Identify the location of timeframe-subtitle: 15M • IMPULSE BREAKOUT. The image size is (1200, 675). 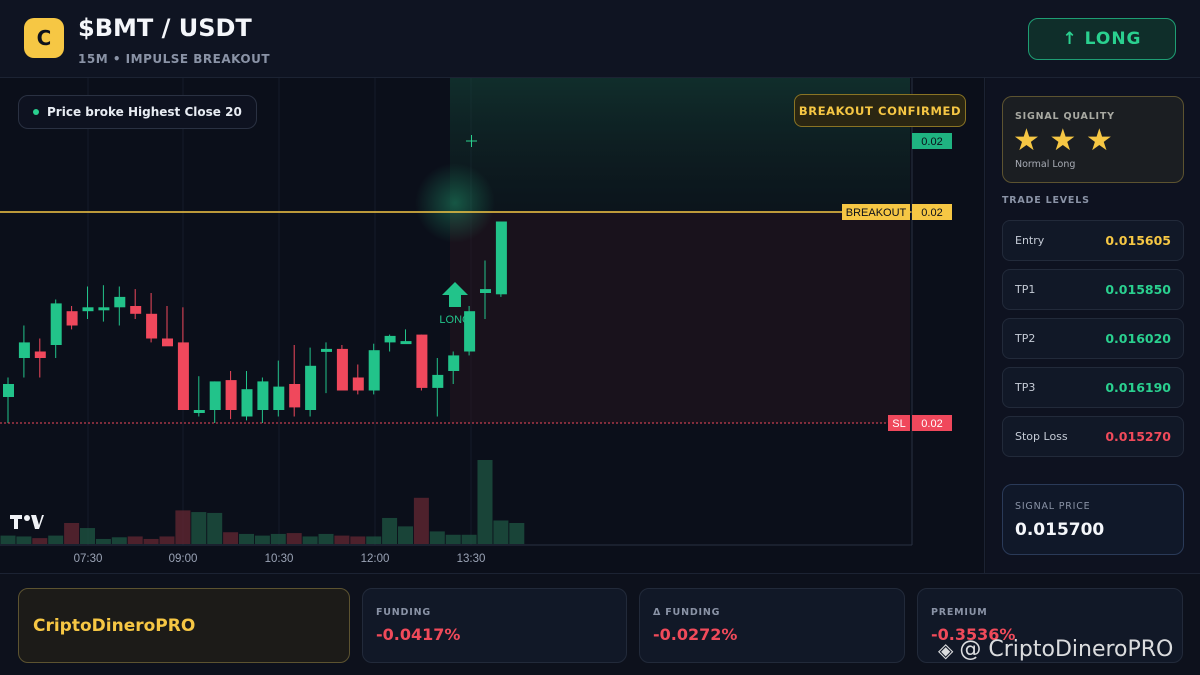
(174, 59).